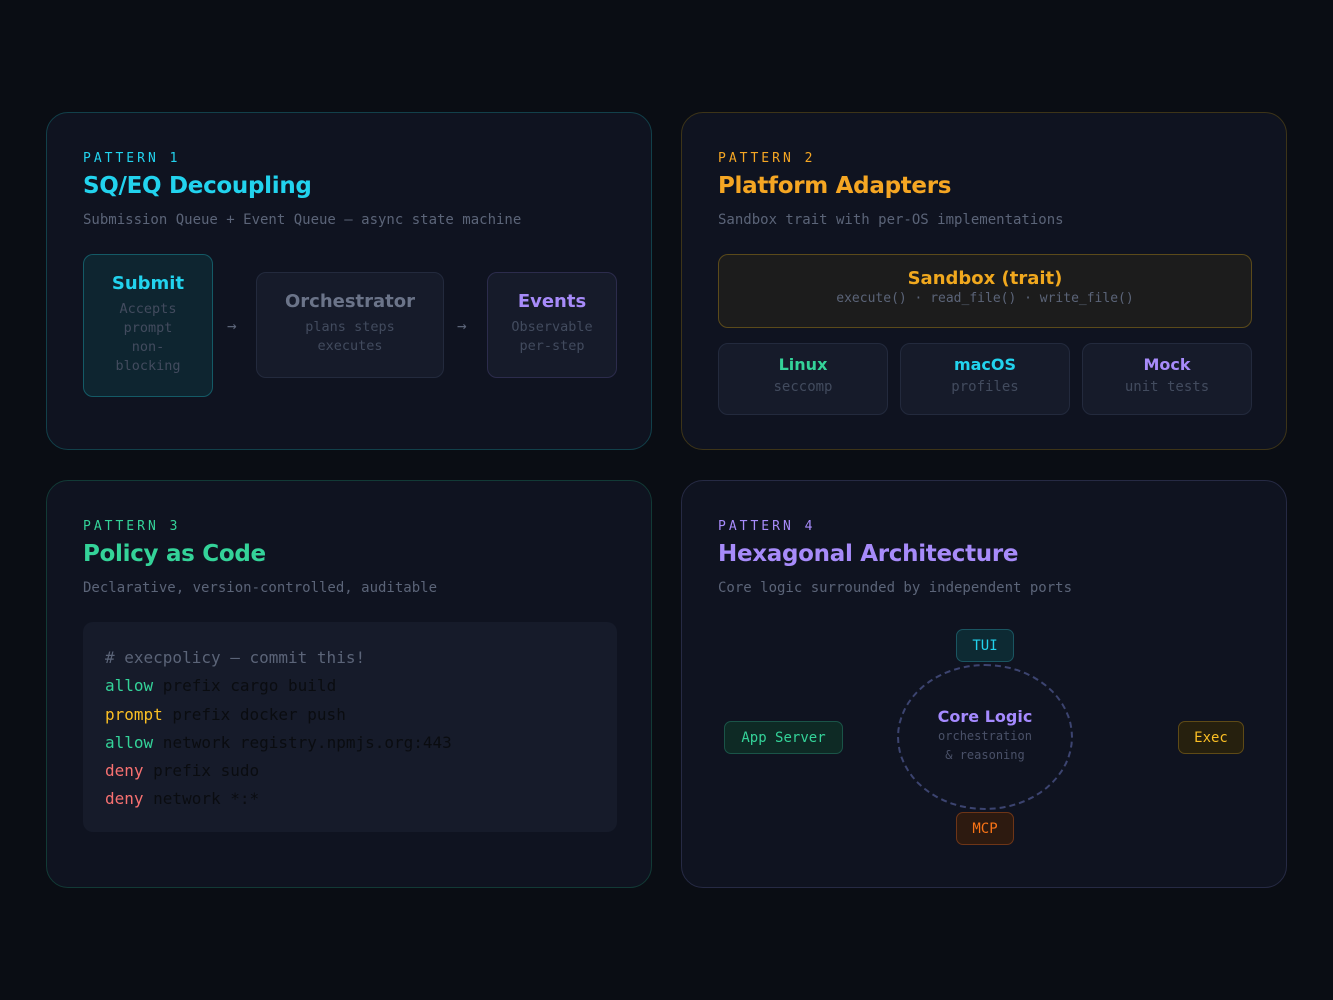 The height and width of the screenshot is (1000, 1333). Describe the element at coordinates (552, 301) in the screenshot. I see `events-title: Events` at that location.